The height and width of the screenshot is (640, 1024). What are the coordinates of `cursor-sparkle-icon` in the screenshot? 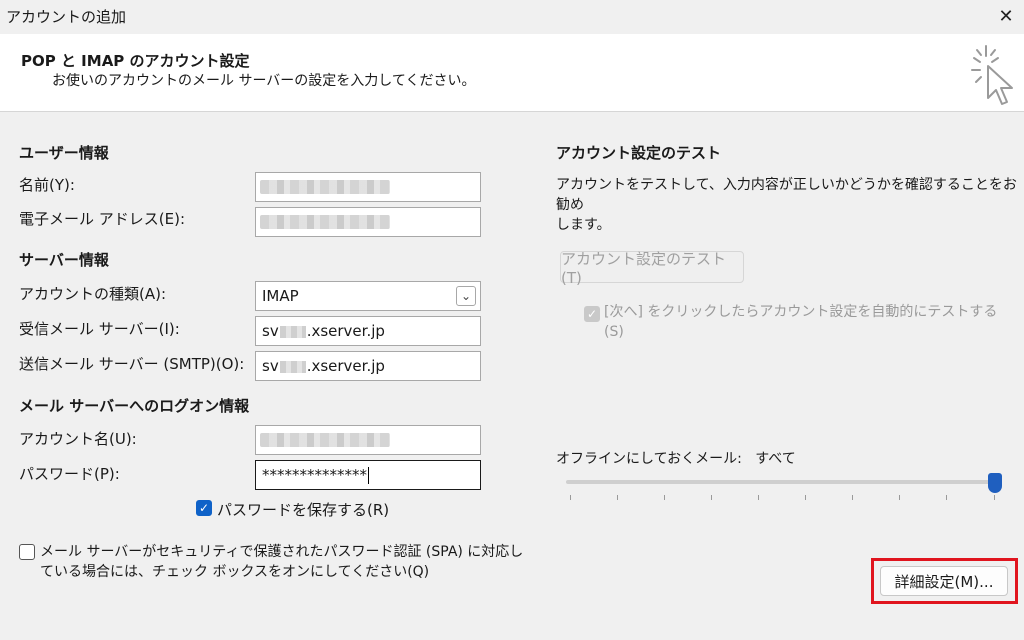 It's located at (992, 75).